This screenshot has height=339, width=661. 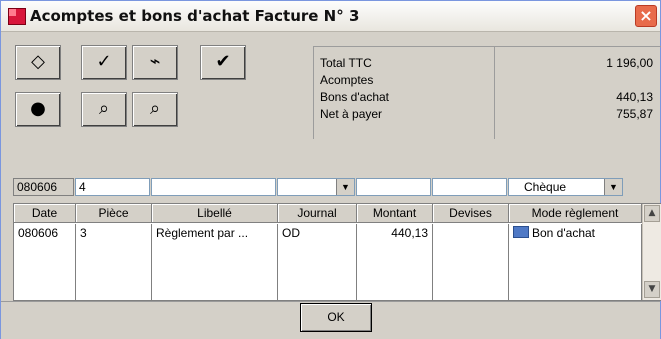 What do you see at coordinates (114, 213) in the screenshot?
I see `column-header-piece: Pièce` at bounding box center [114, 213].